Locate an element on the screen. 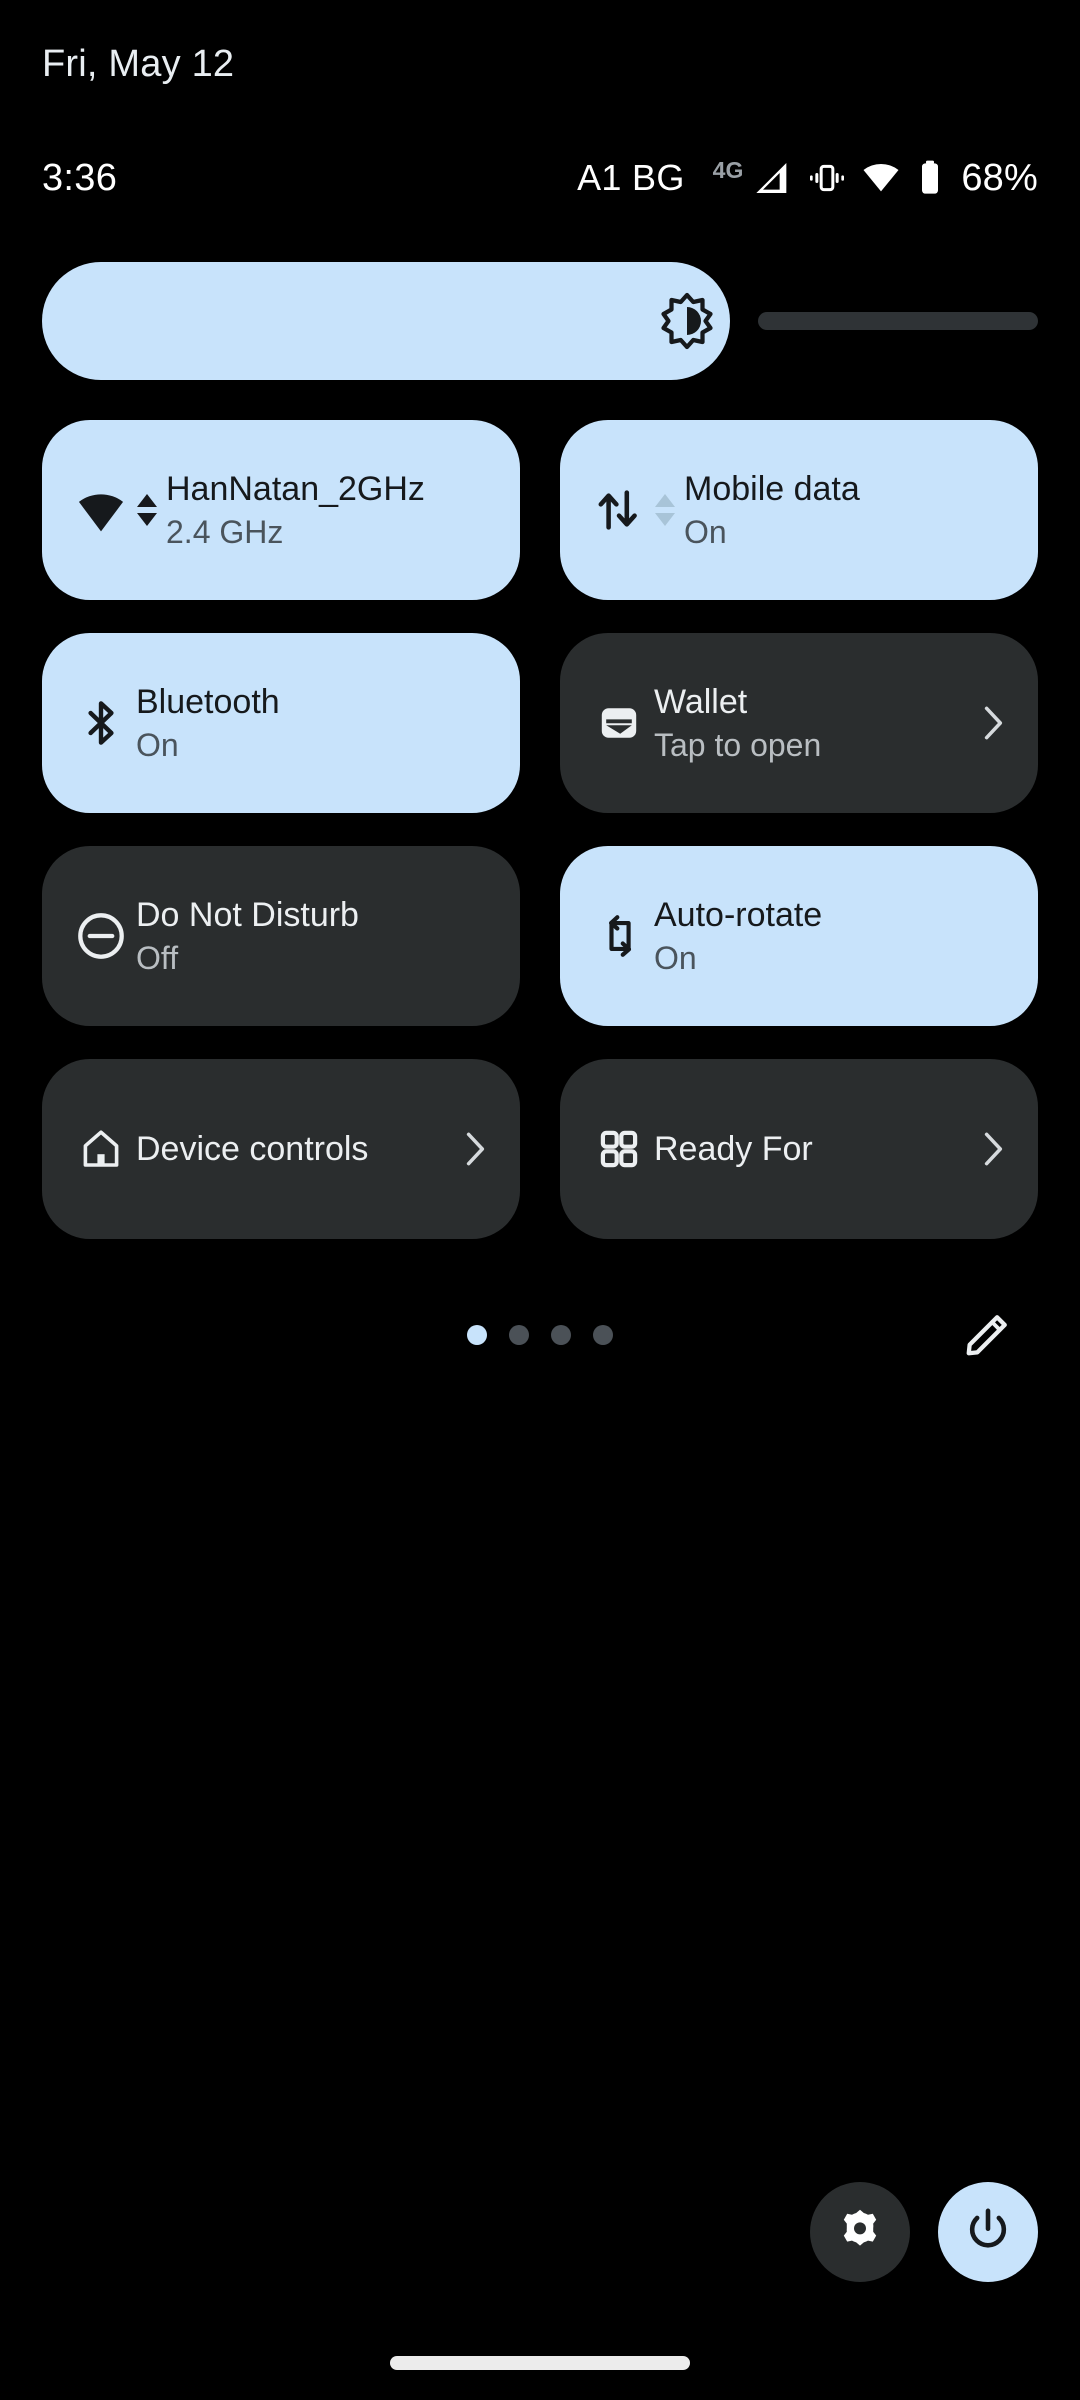 The width and height of the screenshot is (1080, 2400). tile-title: Device controls is located at coordinates (252, 1149).